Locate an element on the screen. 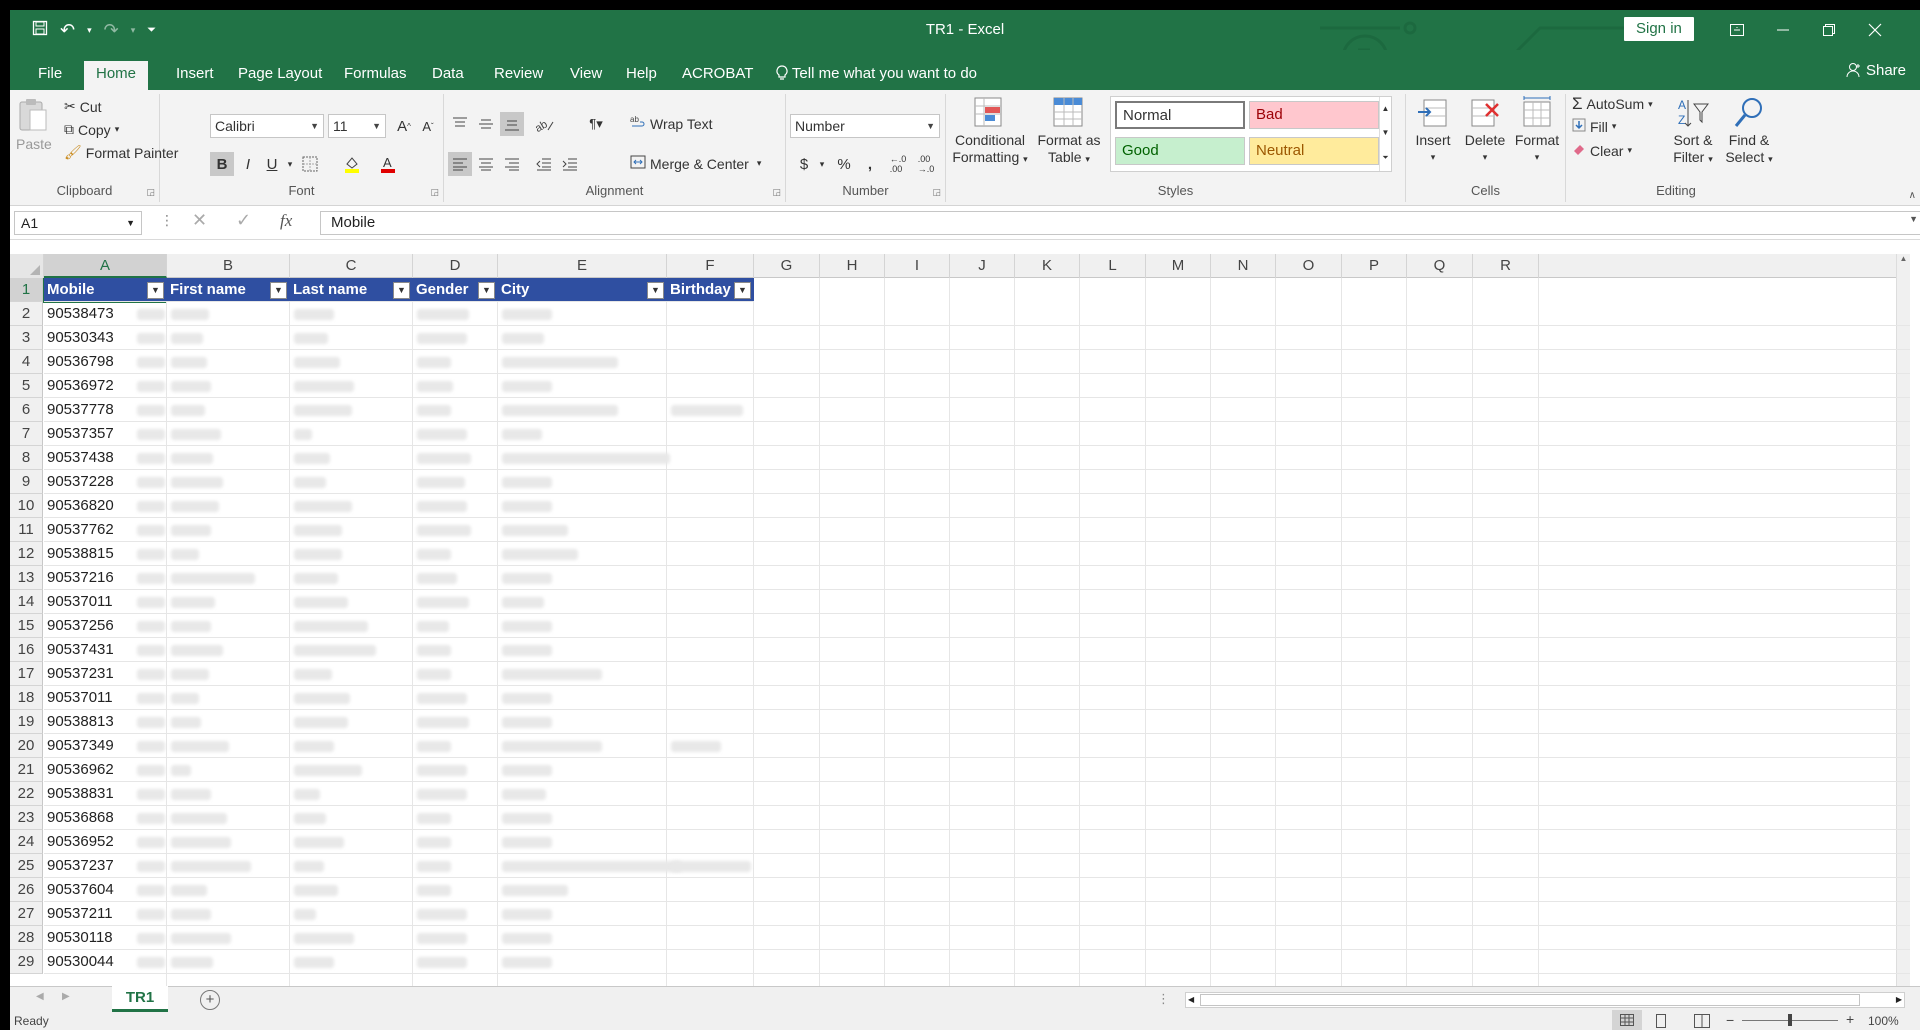  increase-indent-icon is located at coordinates (570, 164).